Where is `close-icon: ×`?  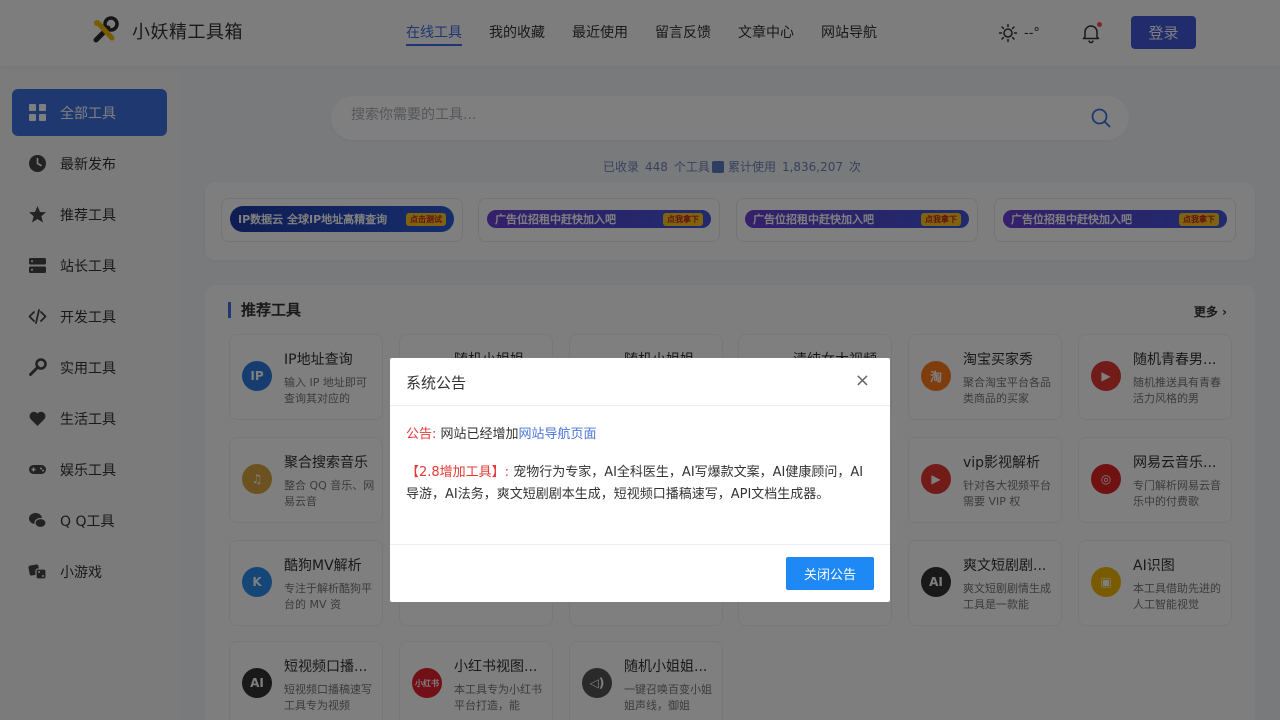
close-icon: × is located at coordinates (862, 380).